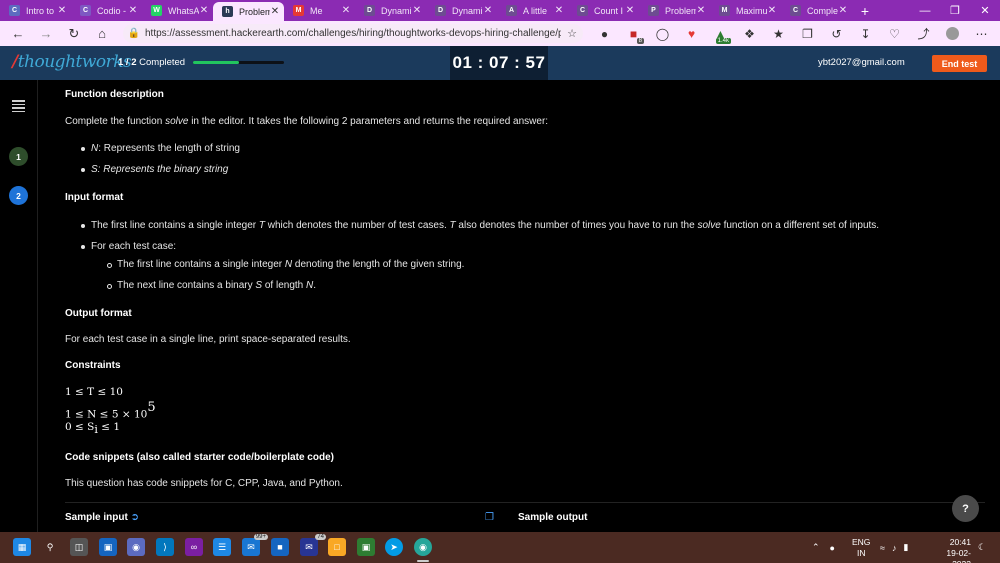 The height and width of the screenshot is (563, 1000). I want to click on question-2-button: 2, so click(18, 195).